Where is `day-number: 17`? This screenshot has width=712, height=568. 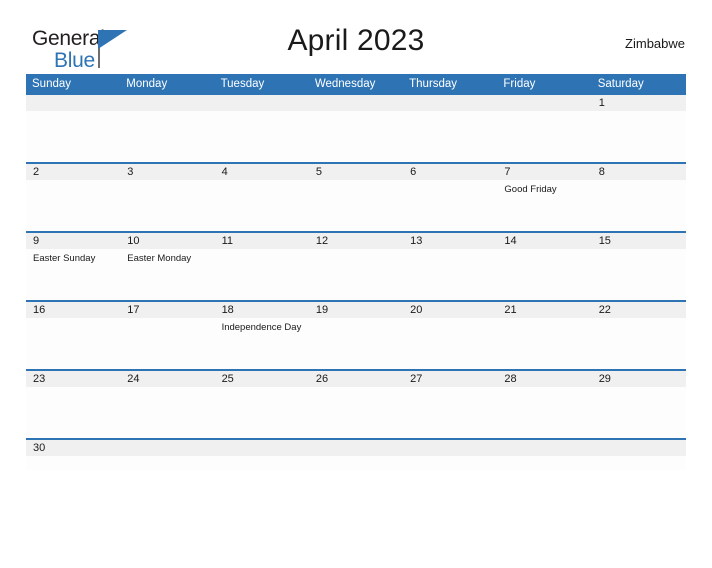 day-number: 17 is located at coordinates (167, 310).